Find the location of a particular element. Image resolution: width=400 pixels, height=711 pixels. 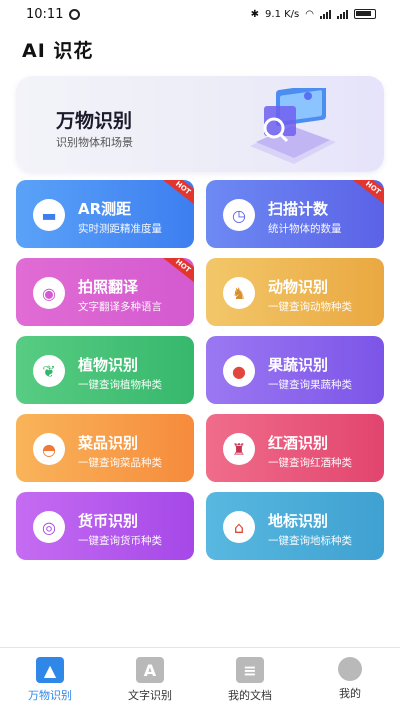

user-icon: ● is located at coordinates (350, 669).